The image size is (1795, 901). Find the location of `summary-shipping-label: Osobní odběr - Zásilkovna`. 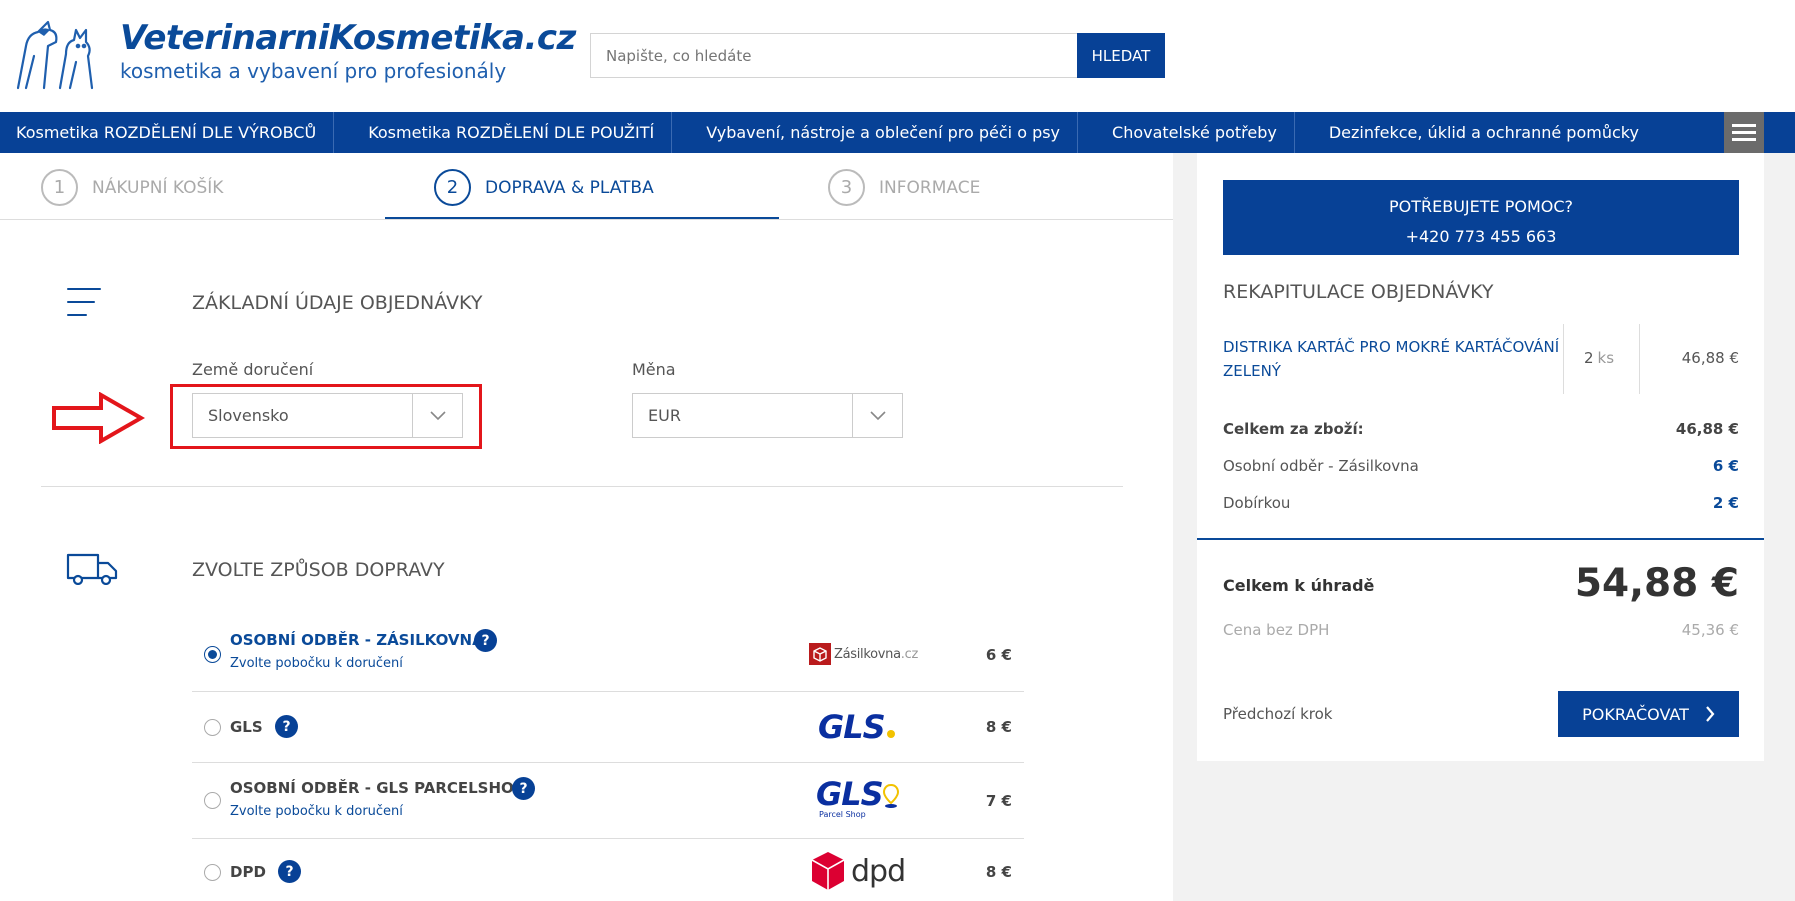

summary-shipping-label: Osobní odběr - Zásilkovna is located at coordinates (1321, 466).